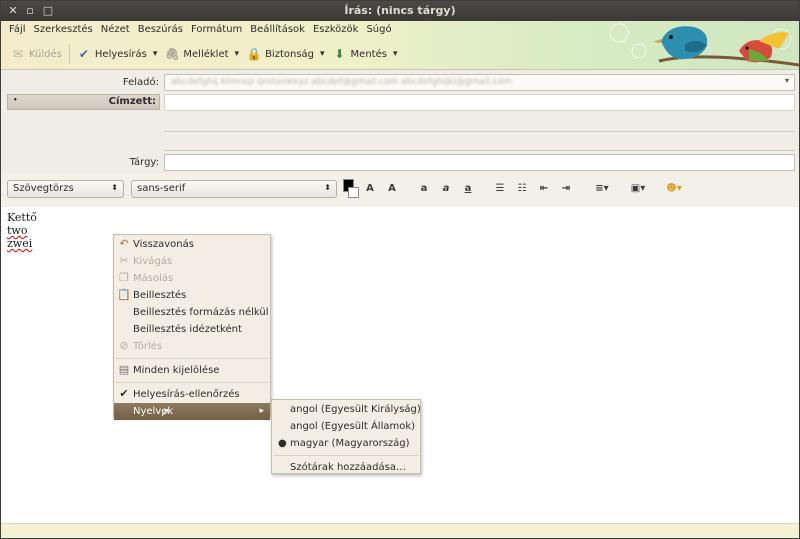  What do you see at coordinates (290, 54) in the screenshot?
I see `security-label: Biztonság` at bounding box center [290, 54].